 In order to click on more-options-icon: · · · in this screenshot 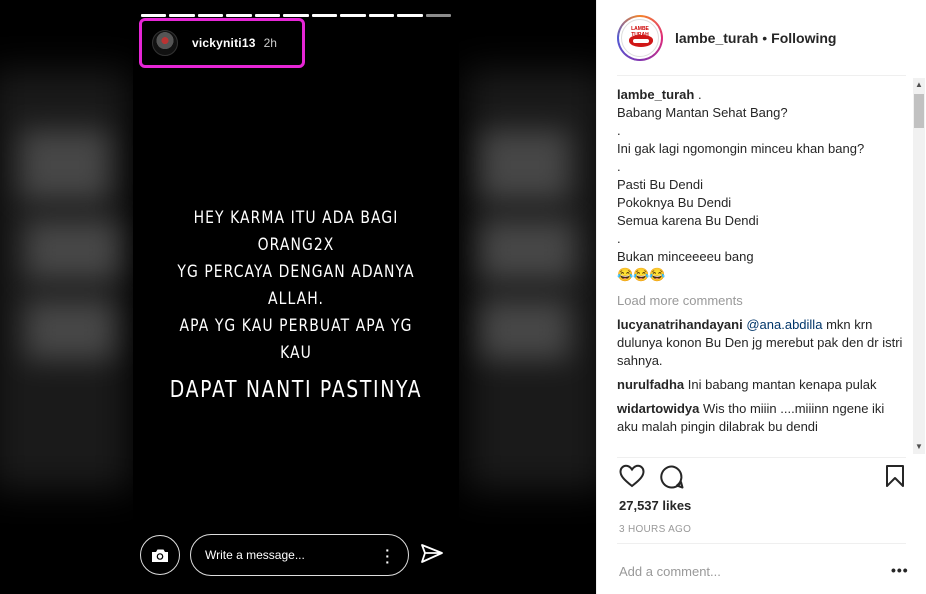, I will do `click(387, 556)`.